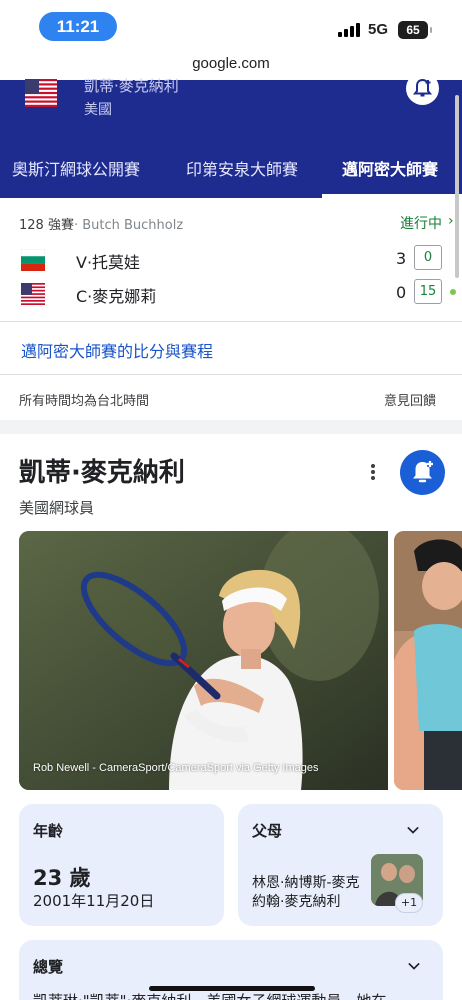  What do you see at coordinates (33, 260) in the screenshot?
I see `bulgaria-flag-icon` at bounding box center [33, 260].